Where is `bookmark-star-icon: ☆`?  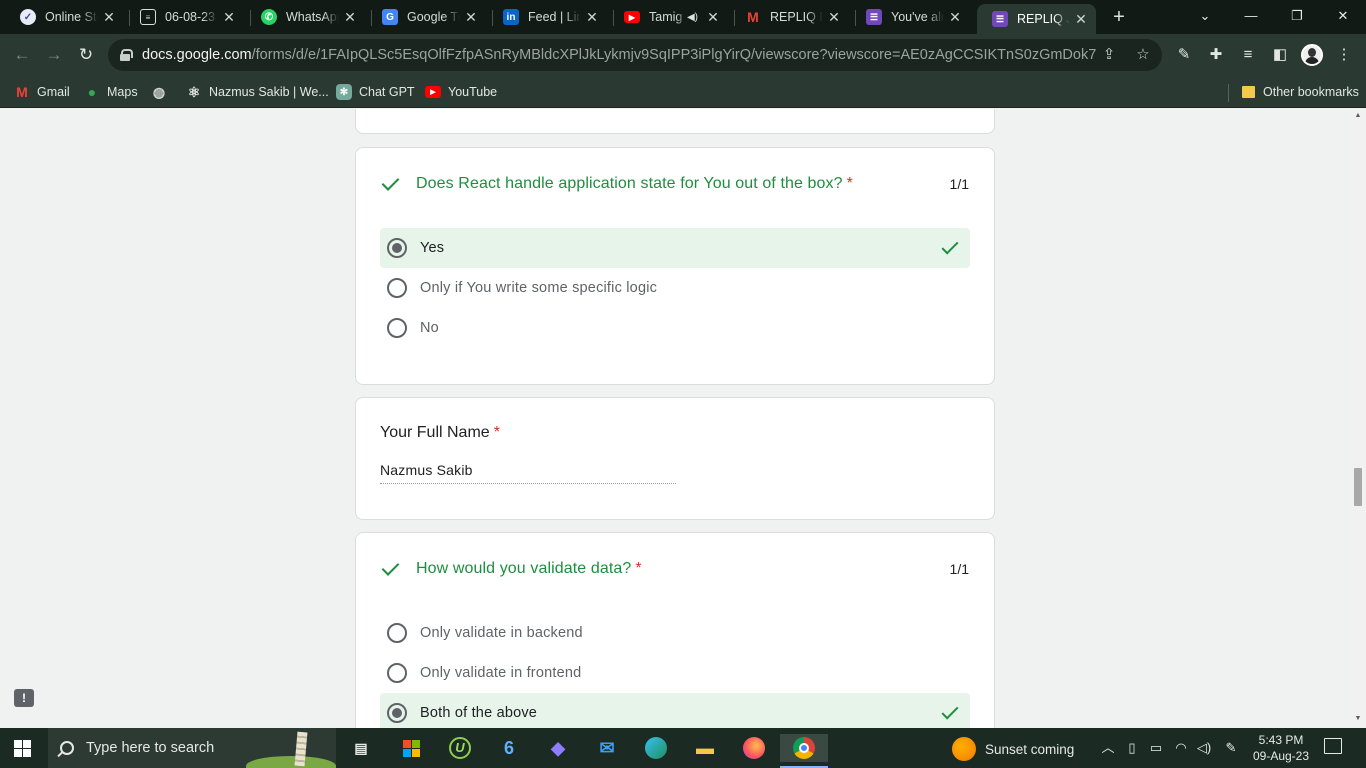
bookmark-star-icon: ☆ is located at coordinates (1143, 55).